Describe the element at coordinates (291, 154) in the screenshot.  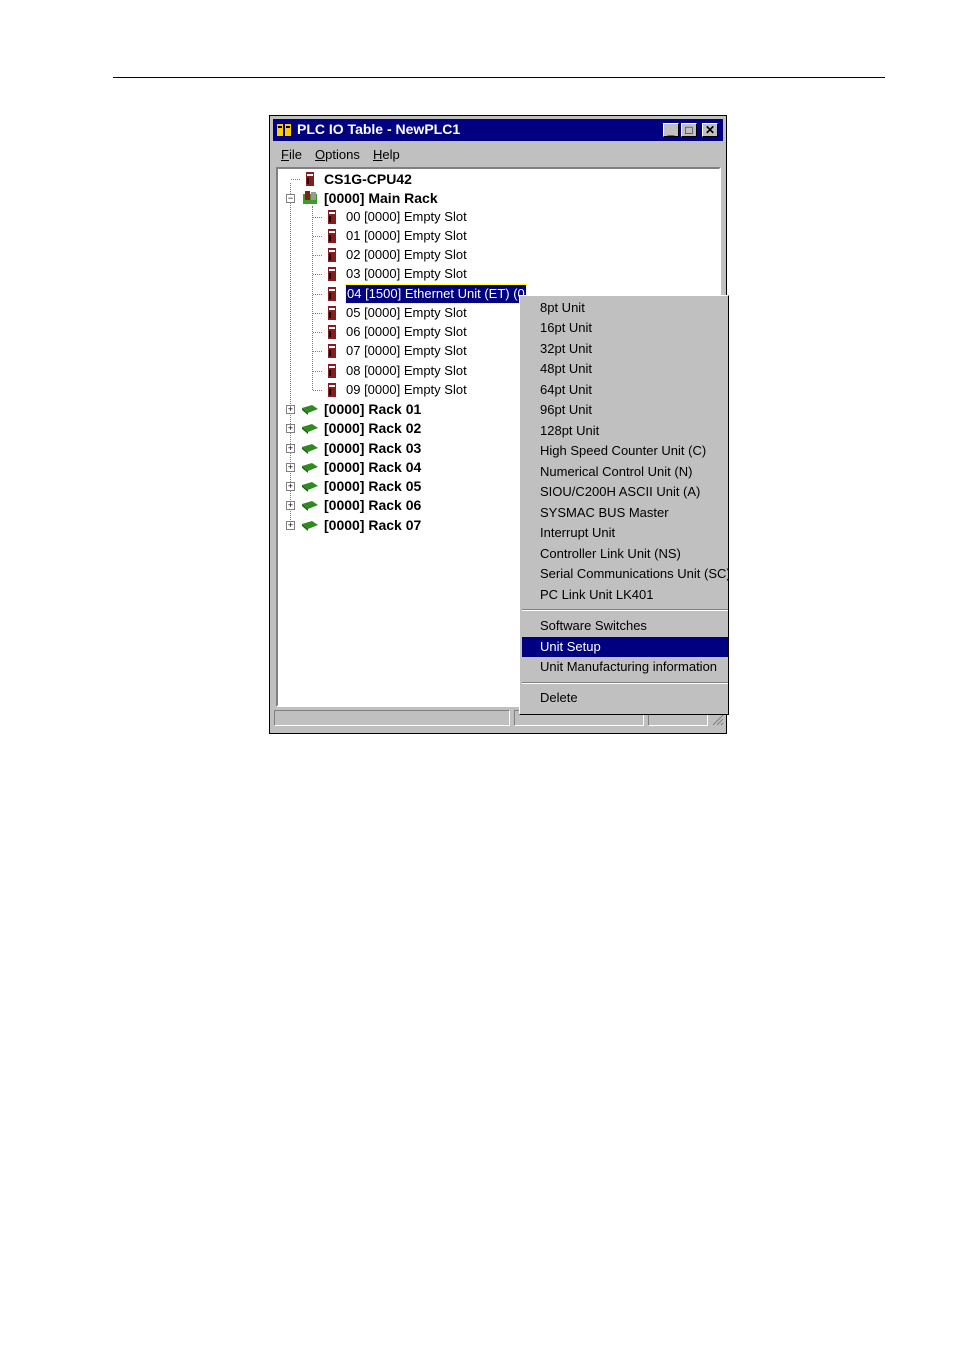
I see `menu-file: File` at that location.